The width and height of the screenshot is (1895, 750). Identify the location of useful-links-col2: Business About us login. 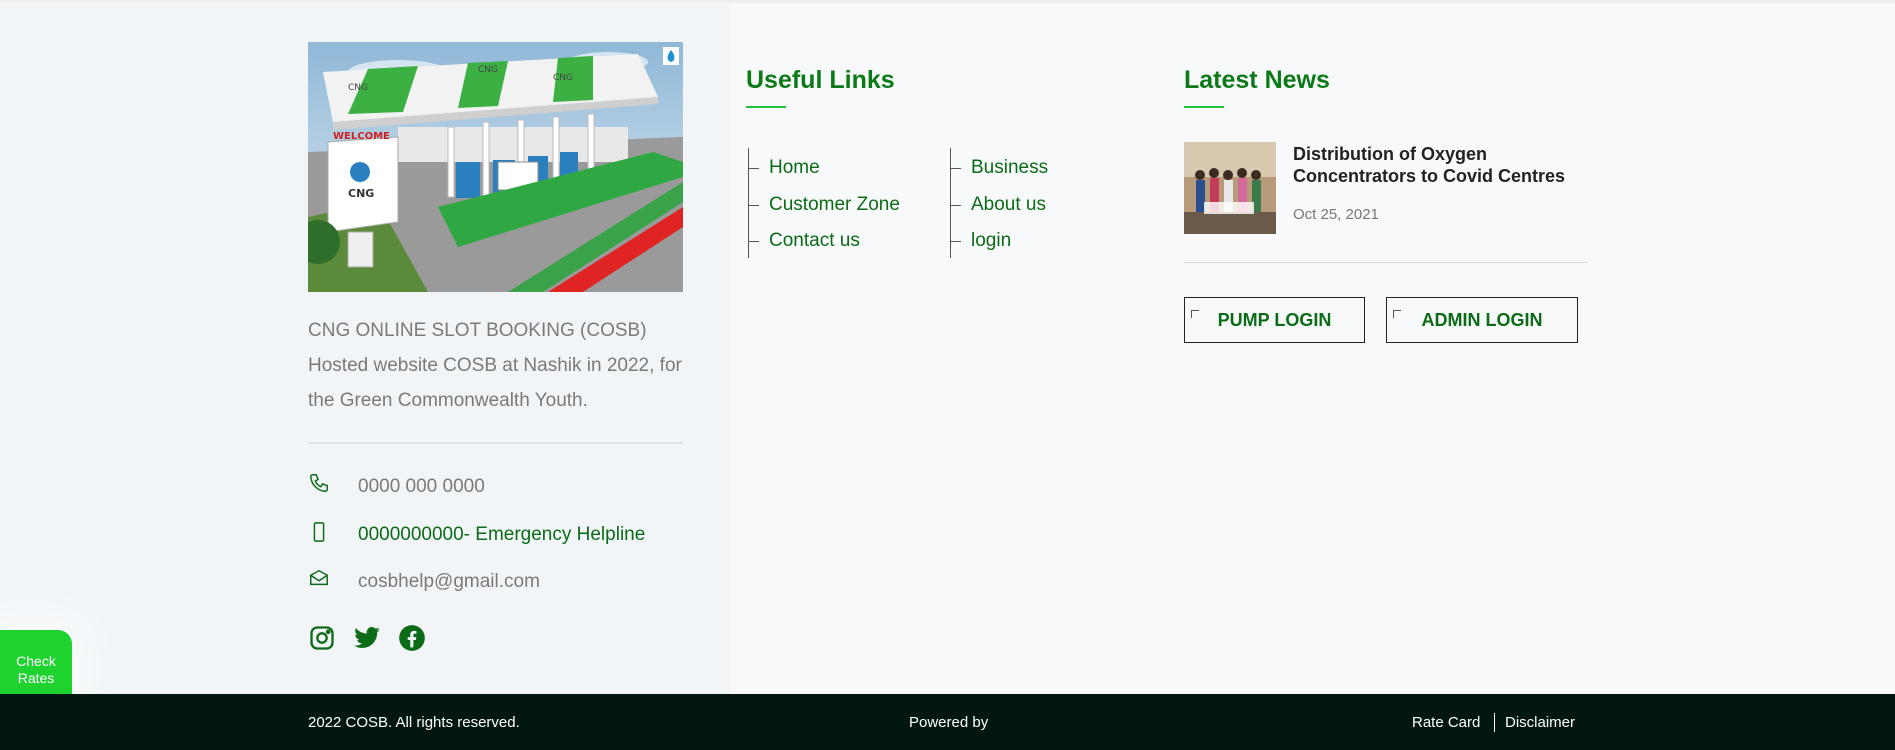
(999, 203).